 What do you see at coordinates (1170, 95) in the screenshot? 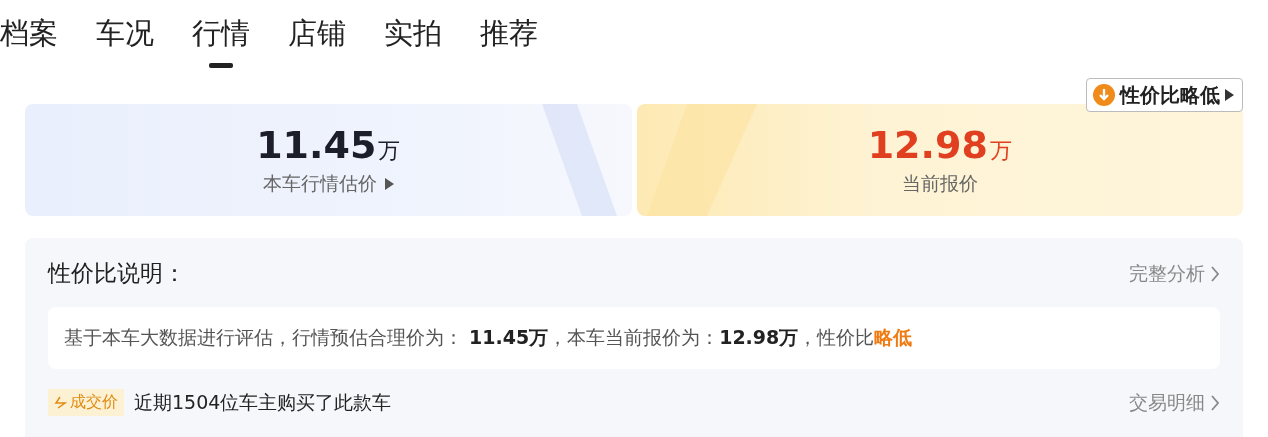
I see `badge-label: 性价比略低` at bounding box center [1170, 95].